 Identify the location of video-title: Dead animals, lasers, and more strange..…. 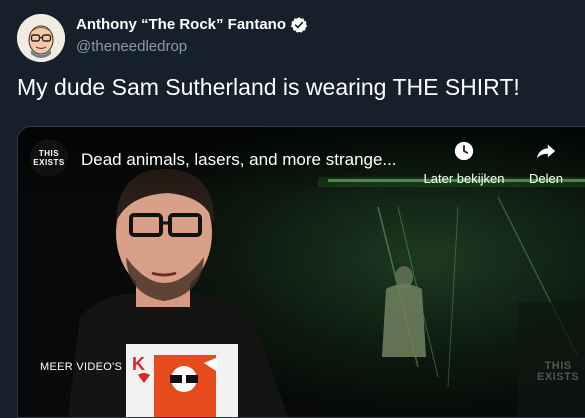
(239, 160).